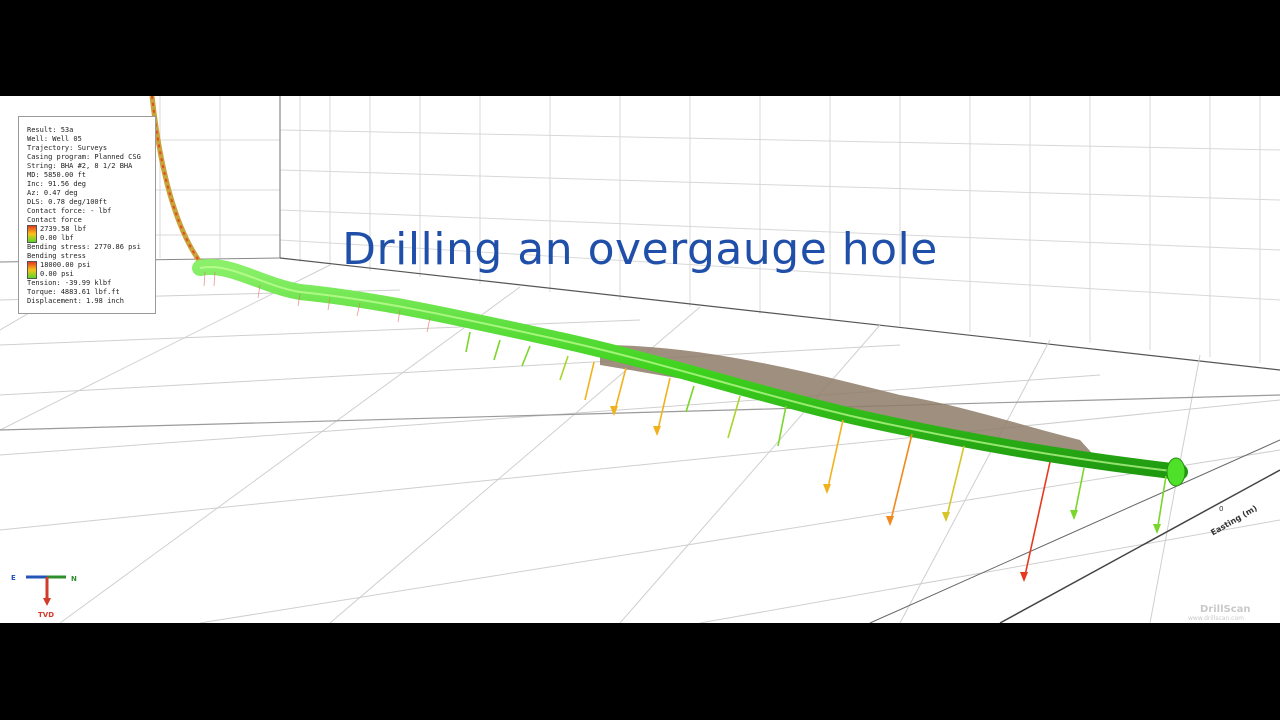 Image resolution: width=1280 pixels, height=720 pixels. I want to click on info-contact-force-value: Contact force: - lbf, so click(69, 211).